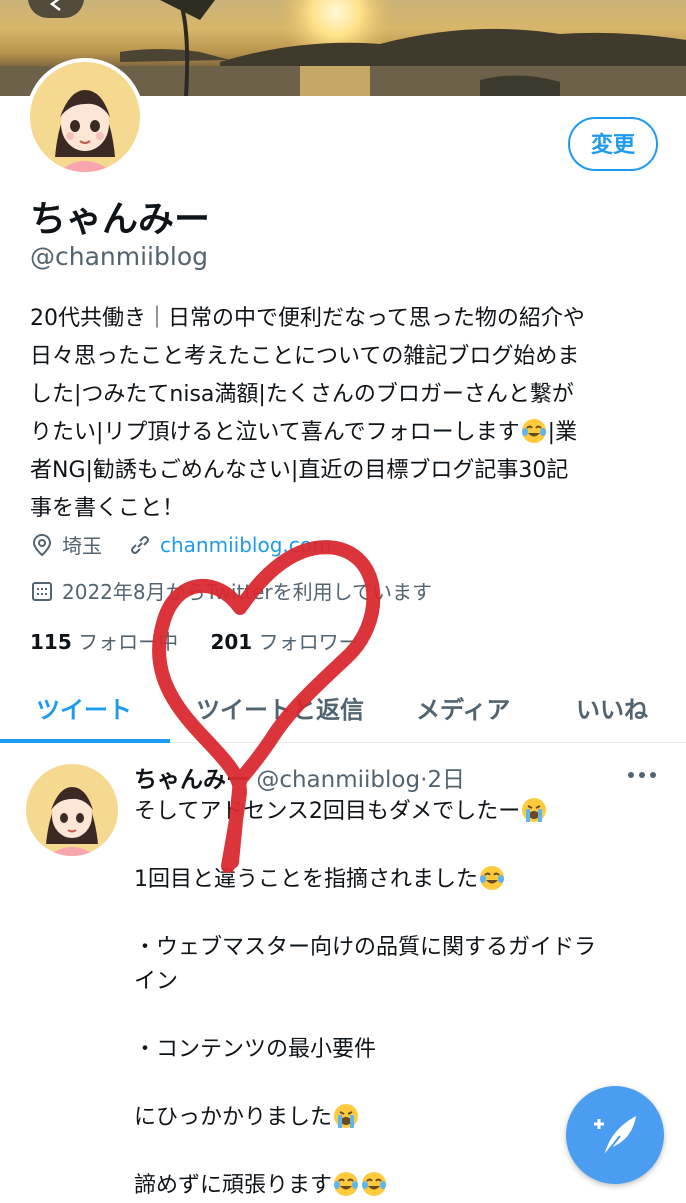 Image resolution: width=686 pixels, height=1203 pixels. I want to click on profile-meta-row: 埼玉 chanmiiblog.com, so click(180, 544).